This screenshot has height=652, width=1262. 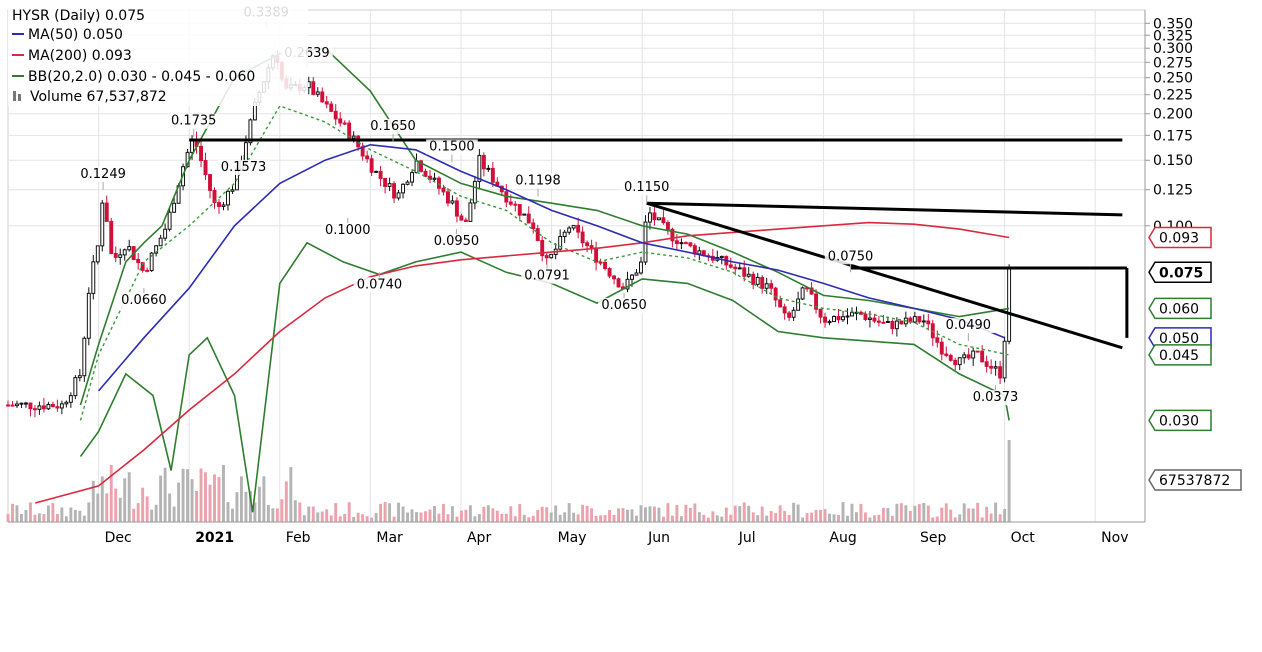 What do you see at coordinates (1173, 191) in the screenshot?
I see `y-tick-label: 0.125` at bounding box center [1173, 191].